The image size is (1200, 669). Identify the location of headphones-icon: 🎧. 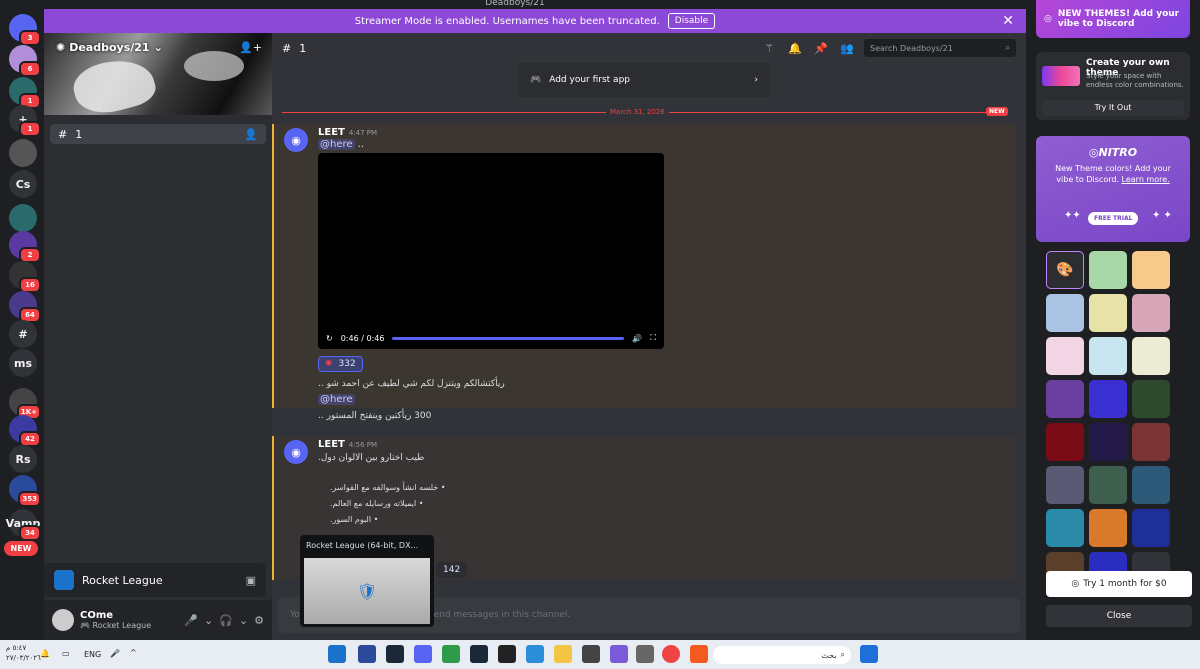
(226, 620).